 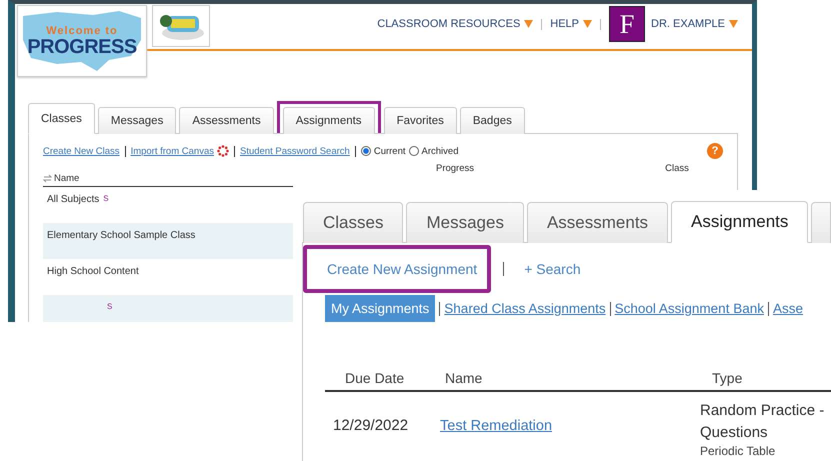 I want to click on link: Create New Class, so click(x=81, y=151).